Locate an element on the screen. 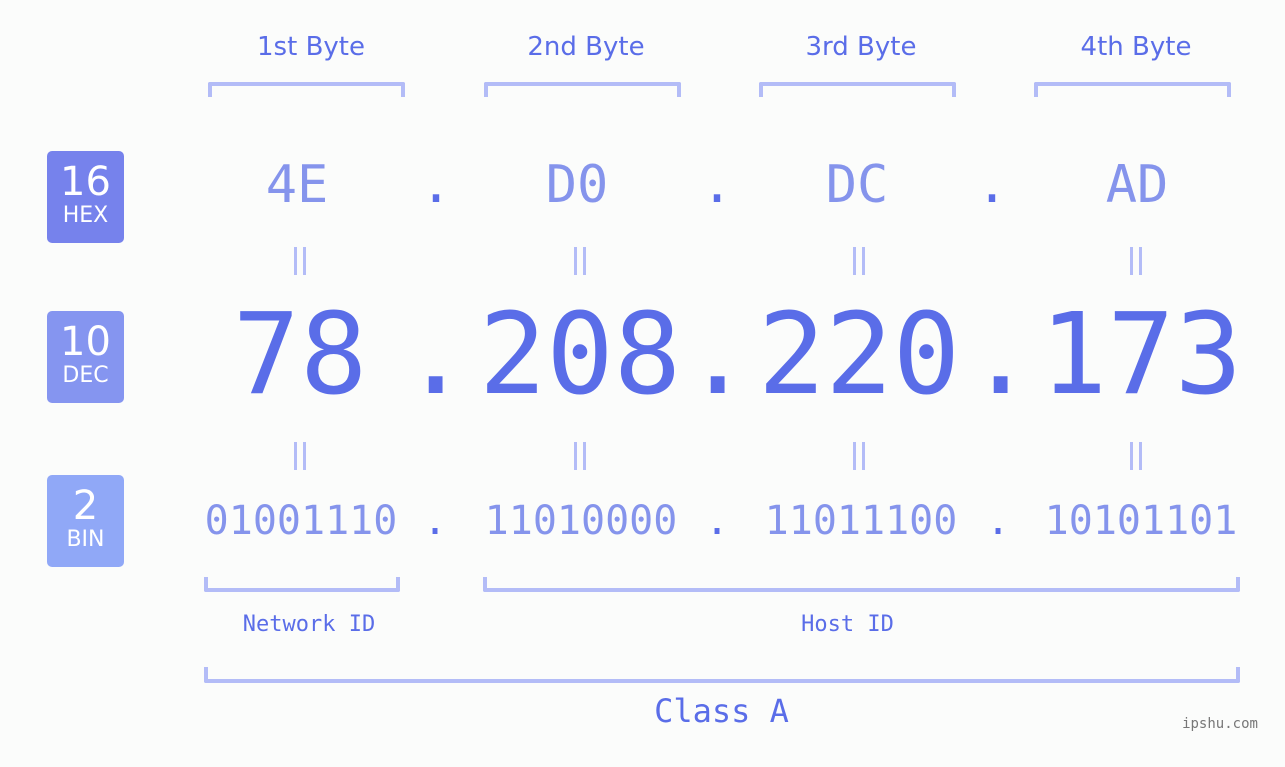 The image size is (1285, 767). dec-badge: 10 DEC is located at coordinates (85, 357).